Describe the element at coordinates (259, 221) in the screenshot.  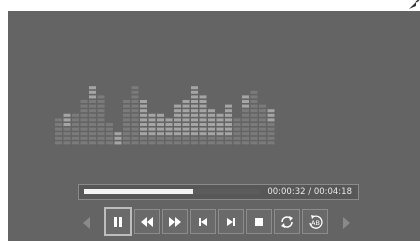
I see `stop-button` at that location.